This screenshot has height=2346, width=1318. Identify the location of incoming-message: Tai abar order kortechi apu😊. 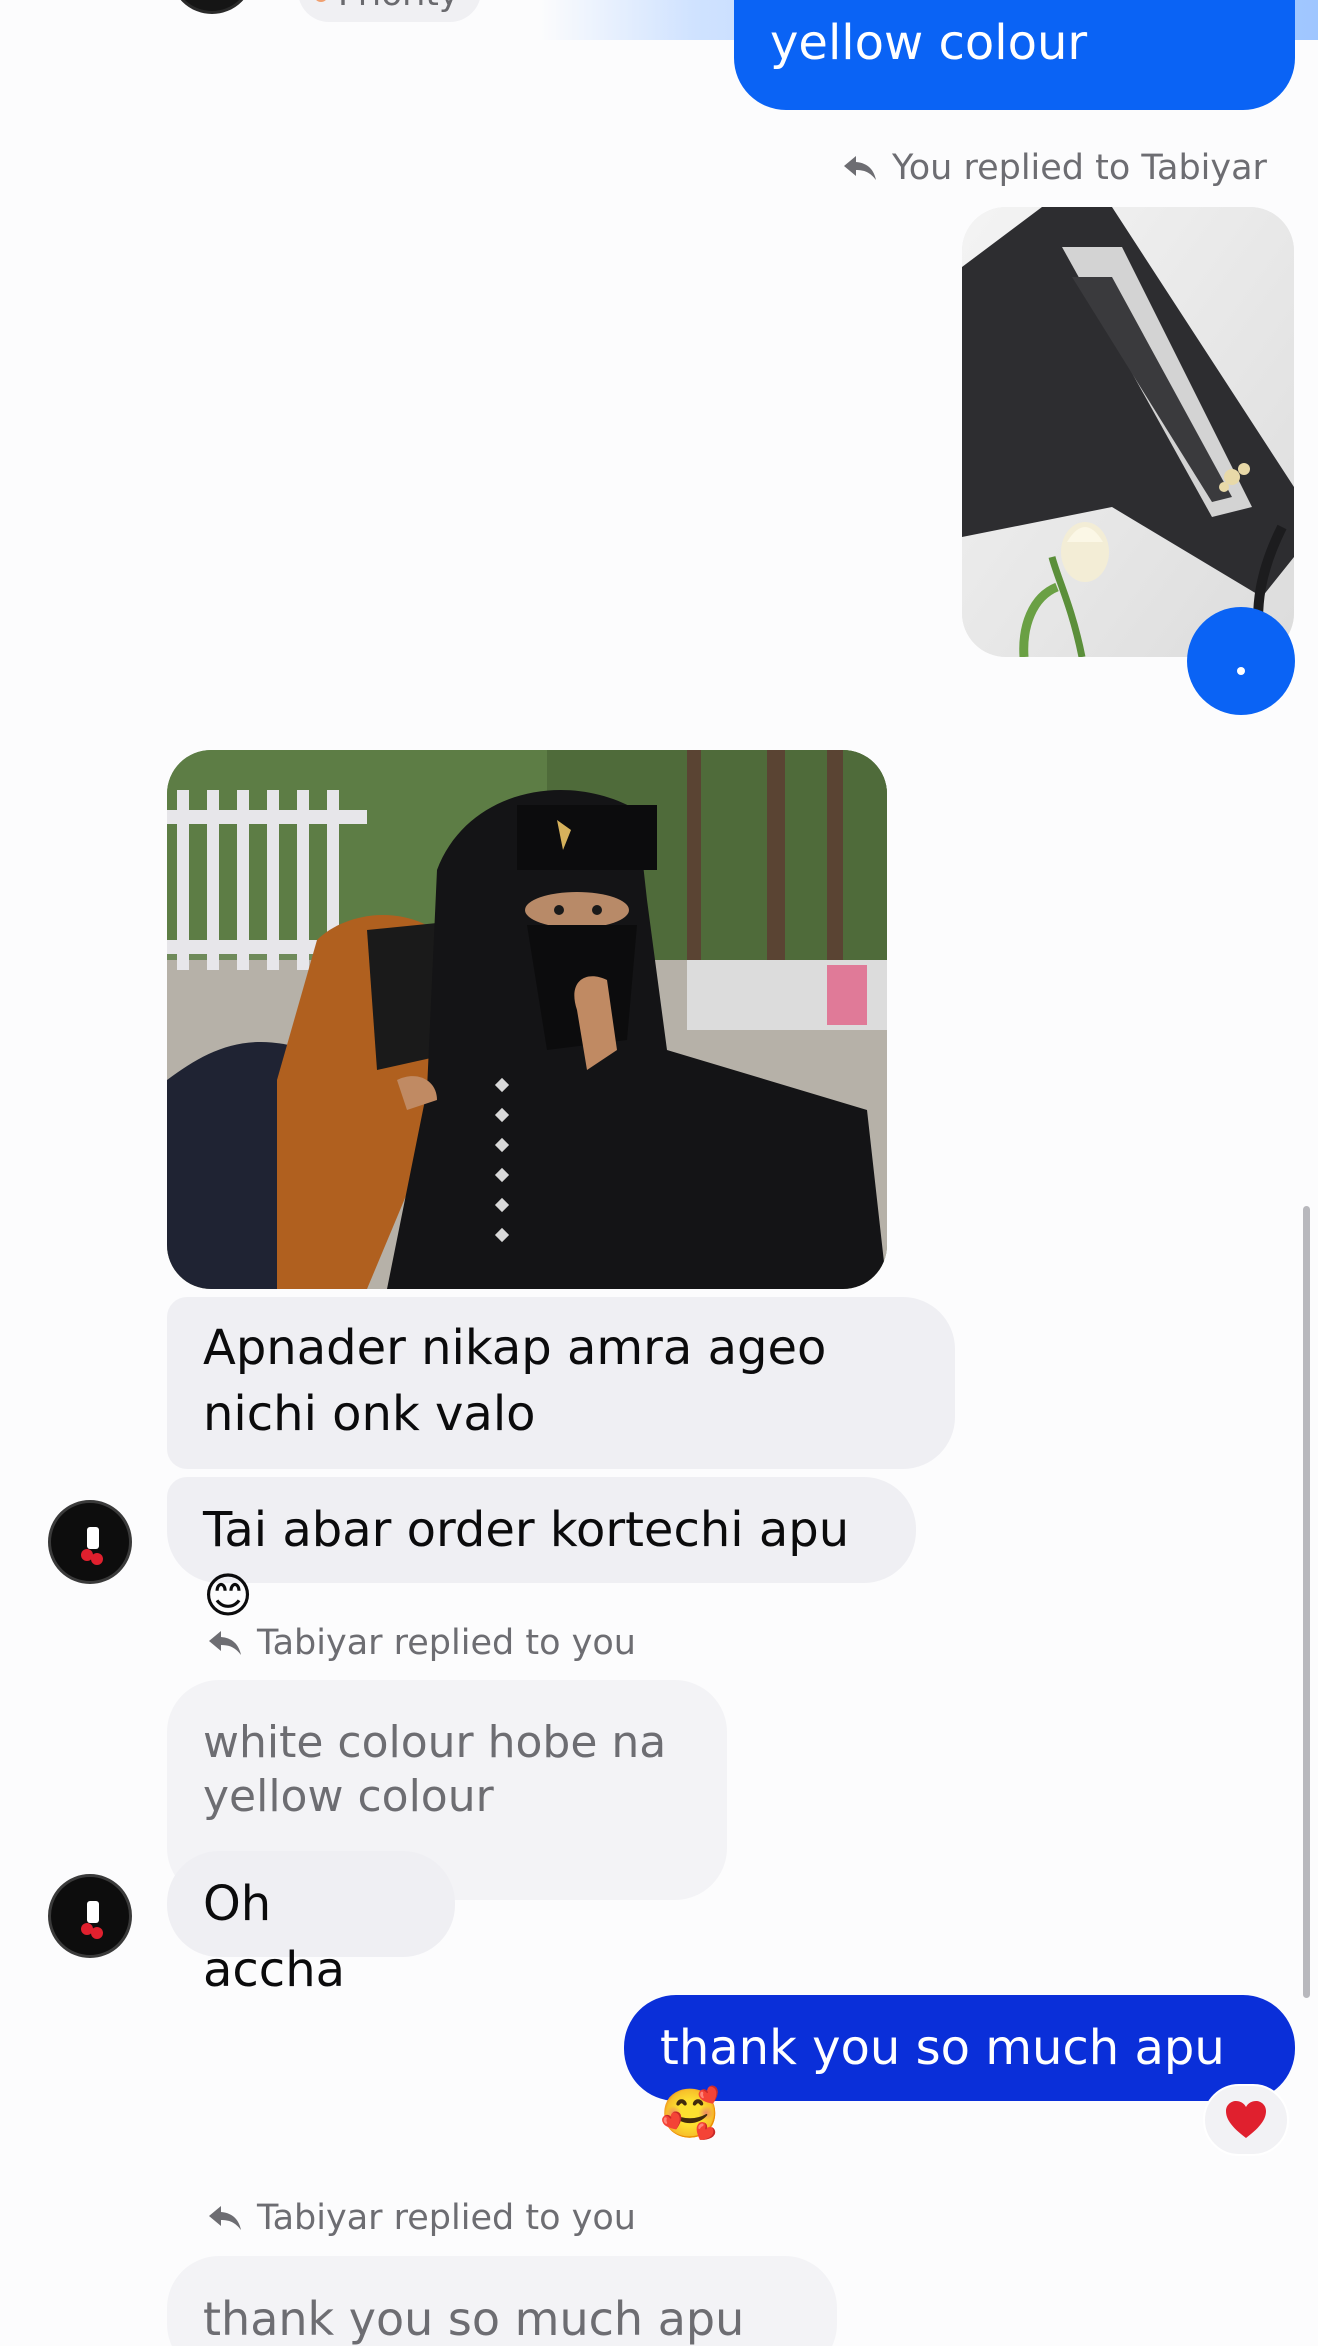
(541, 1550).